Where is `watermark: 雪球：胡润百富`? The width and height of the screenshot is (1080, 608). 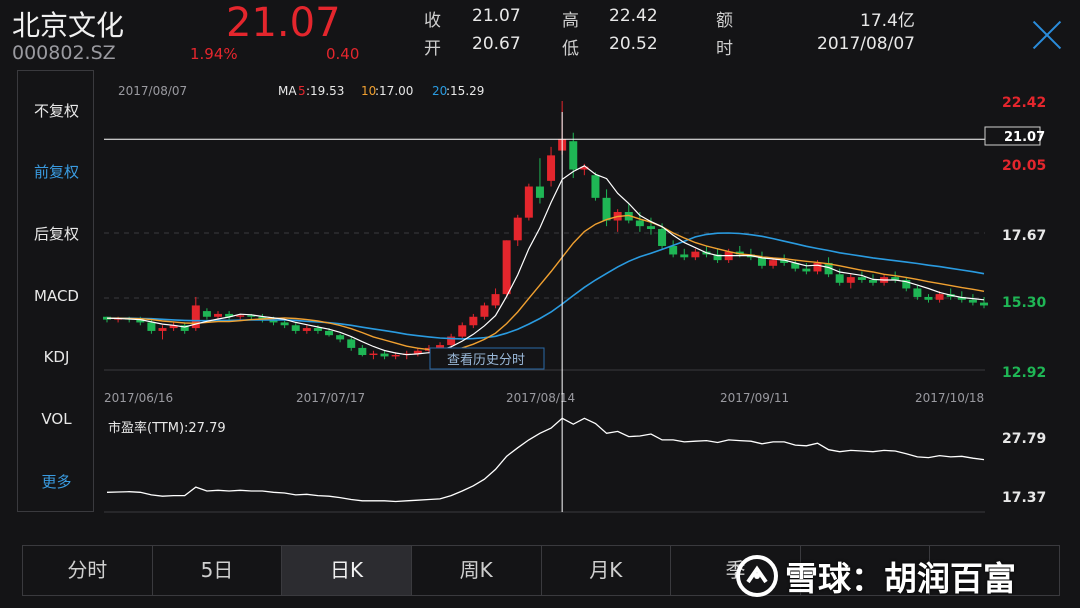 watermark: 雪球：胡润百富 is located at coordinates (875, 576).